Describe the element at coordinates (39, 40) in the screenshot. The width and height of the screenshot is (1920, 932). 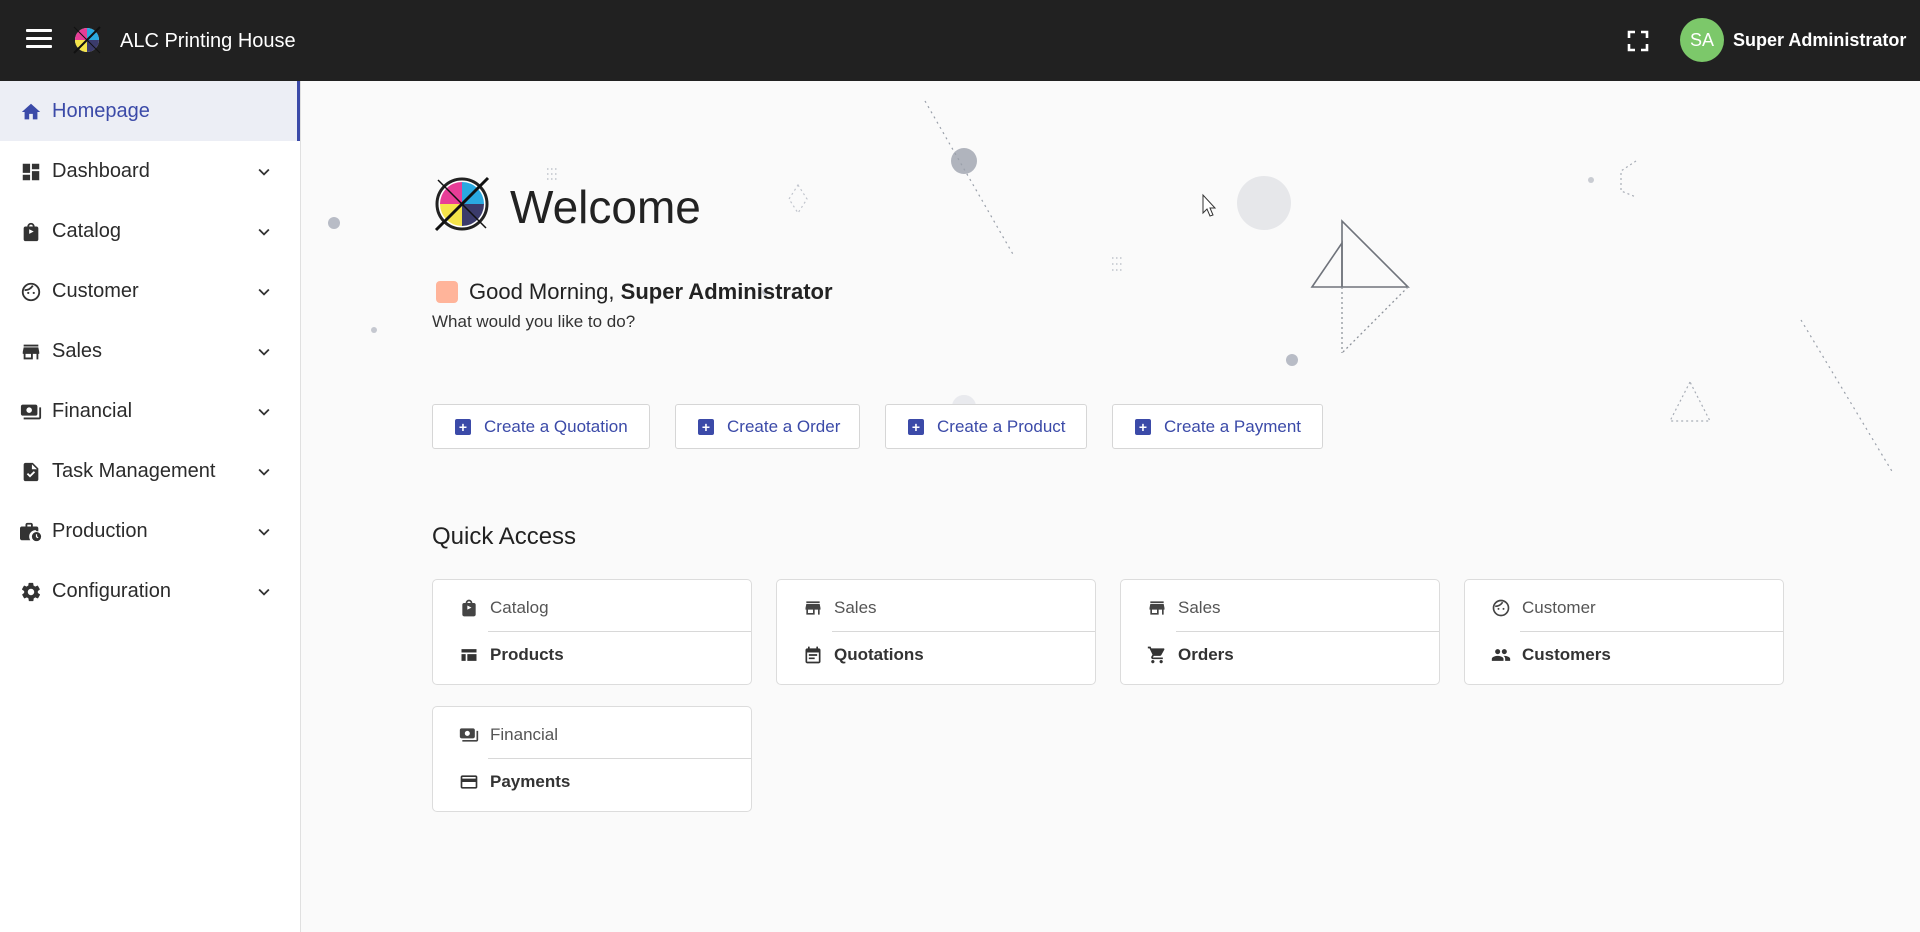
I see `menu-icon` at that location.